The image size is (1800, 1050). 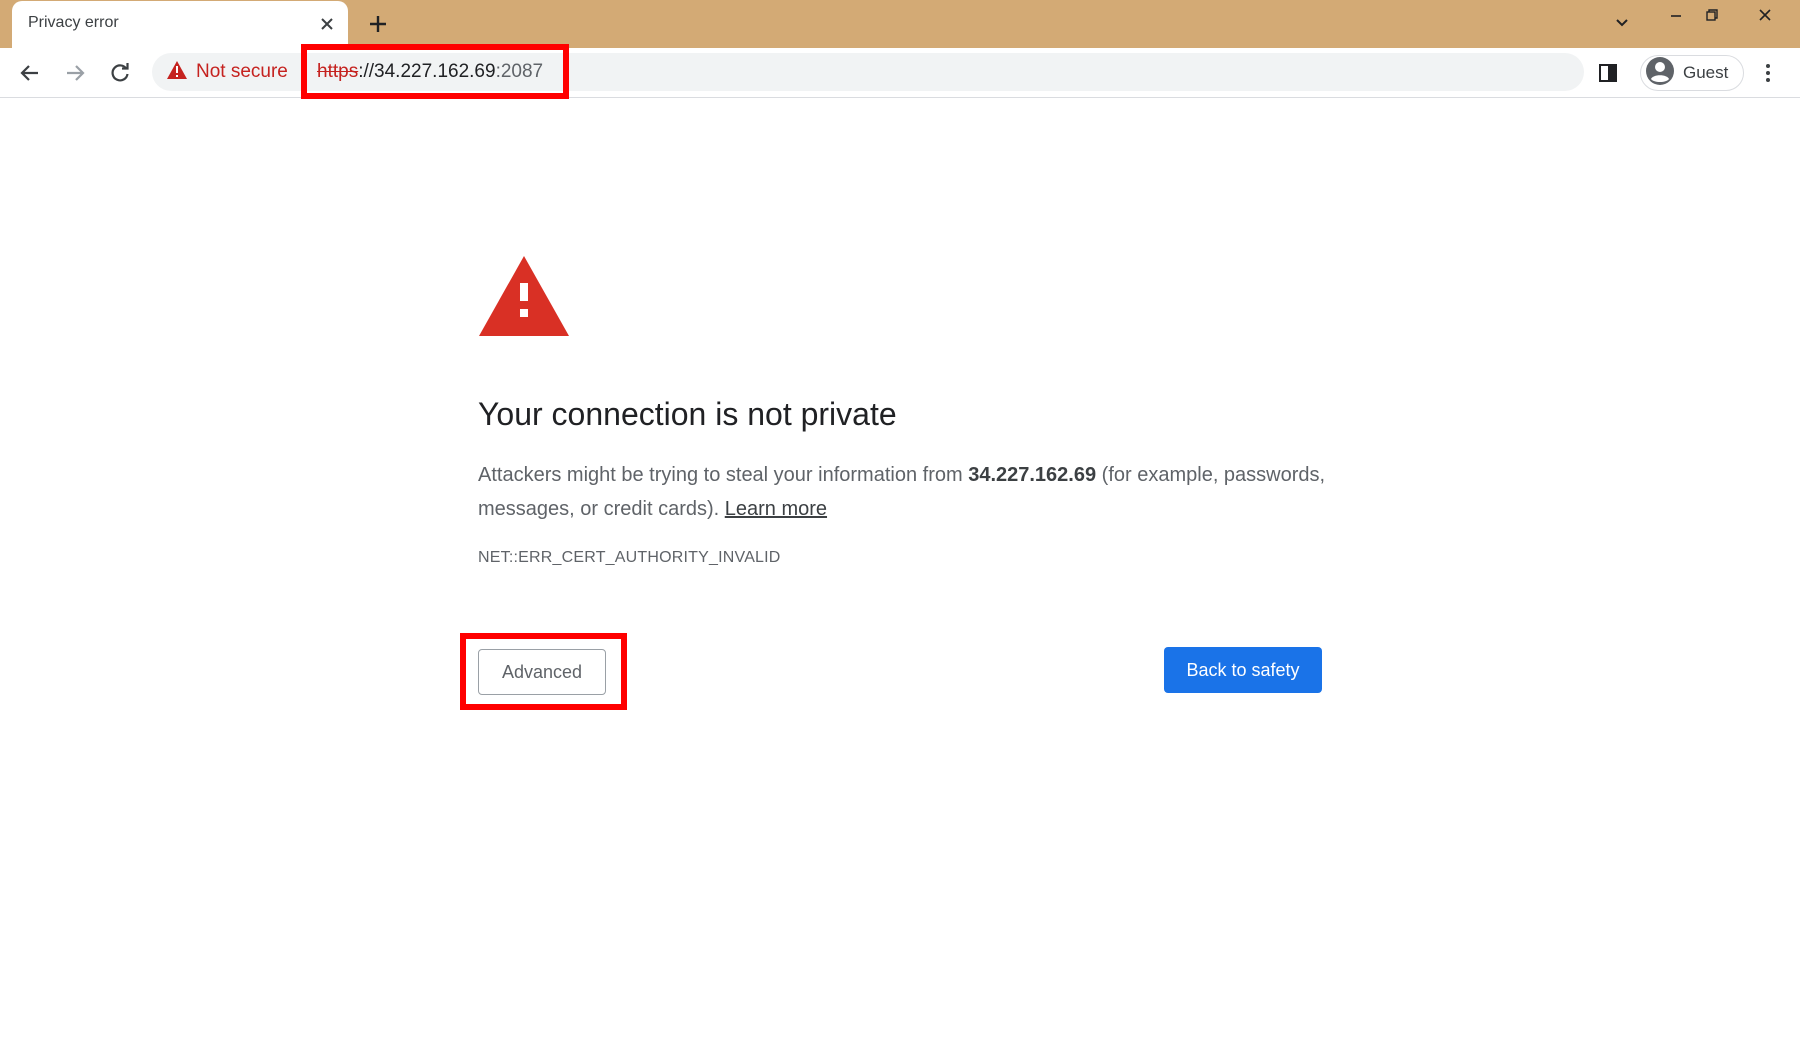 I want to click on account-circle-icon, so click(x=1660, y=73).